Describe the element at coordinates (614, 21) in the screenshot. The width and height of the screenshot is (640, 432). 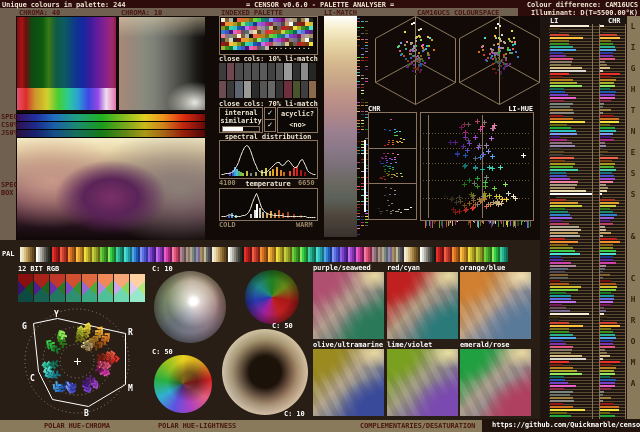
I see `sidebar-chr-header: CHR` at that location.